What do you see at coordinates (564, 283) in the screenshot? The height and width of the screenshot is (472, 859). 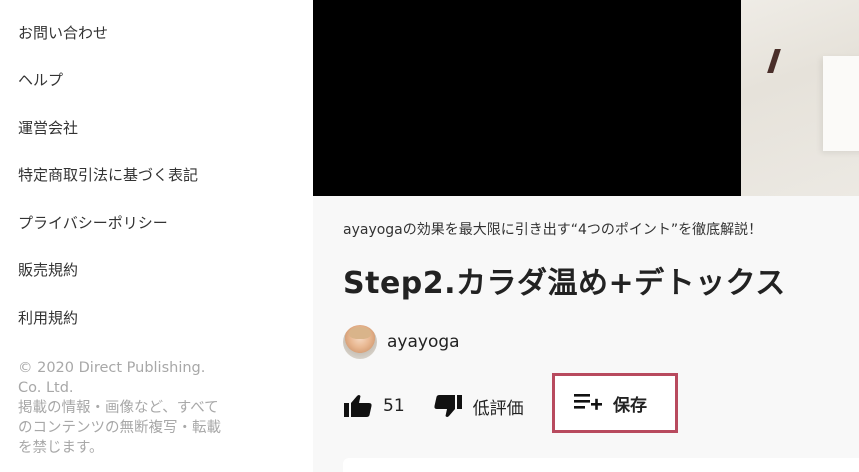 I see `video-title: Step2.カラダ温め+デトックス` at bounding box center [564, 283].